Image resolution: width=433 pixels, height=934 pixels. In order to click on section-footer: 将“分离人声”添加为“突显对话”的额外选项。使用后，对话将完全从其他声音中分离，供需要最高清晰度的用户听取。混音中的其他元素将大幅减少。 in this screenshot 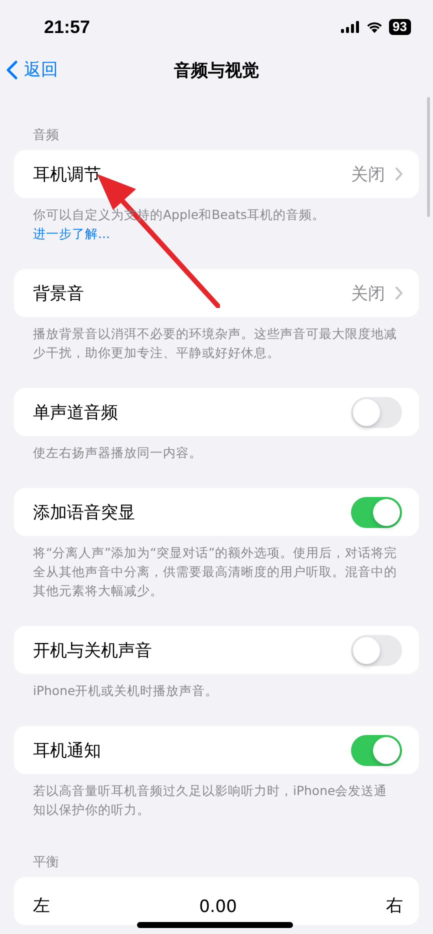, I will do `click(216, 568)`.